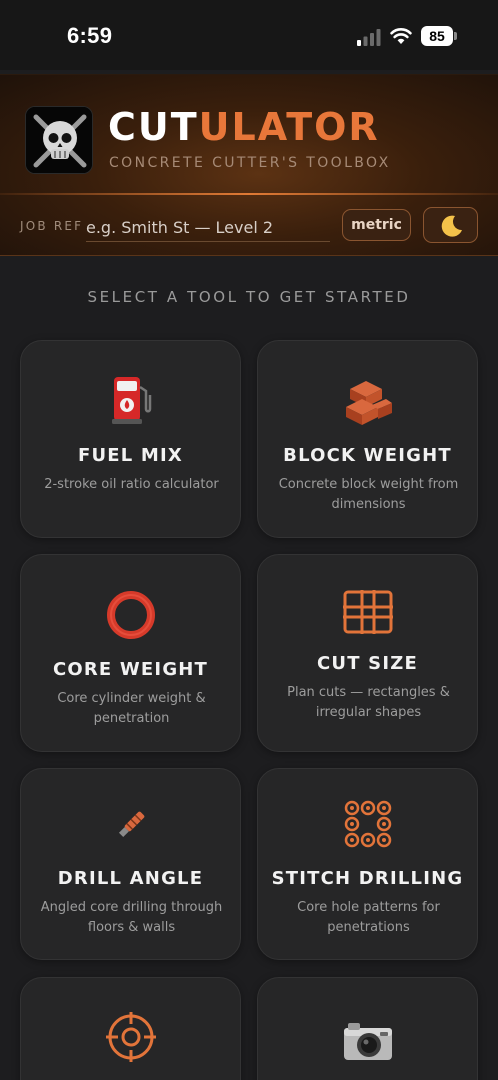  Describe the element at coordinates (130, 455) in the screenshot. I see `tool-title: FUEL MIX` at that location.